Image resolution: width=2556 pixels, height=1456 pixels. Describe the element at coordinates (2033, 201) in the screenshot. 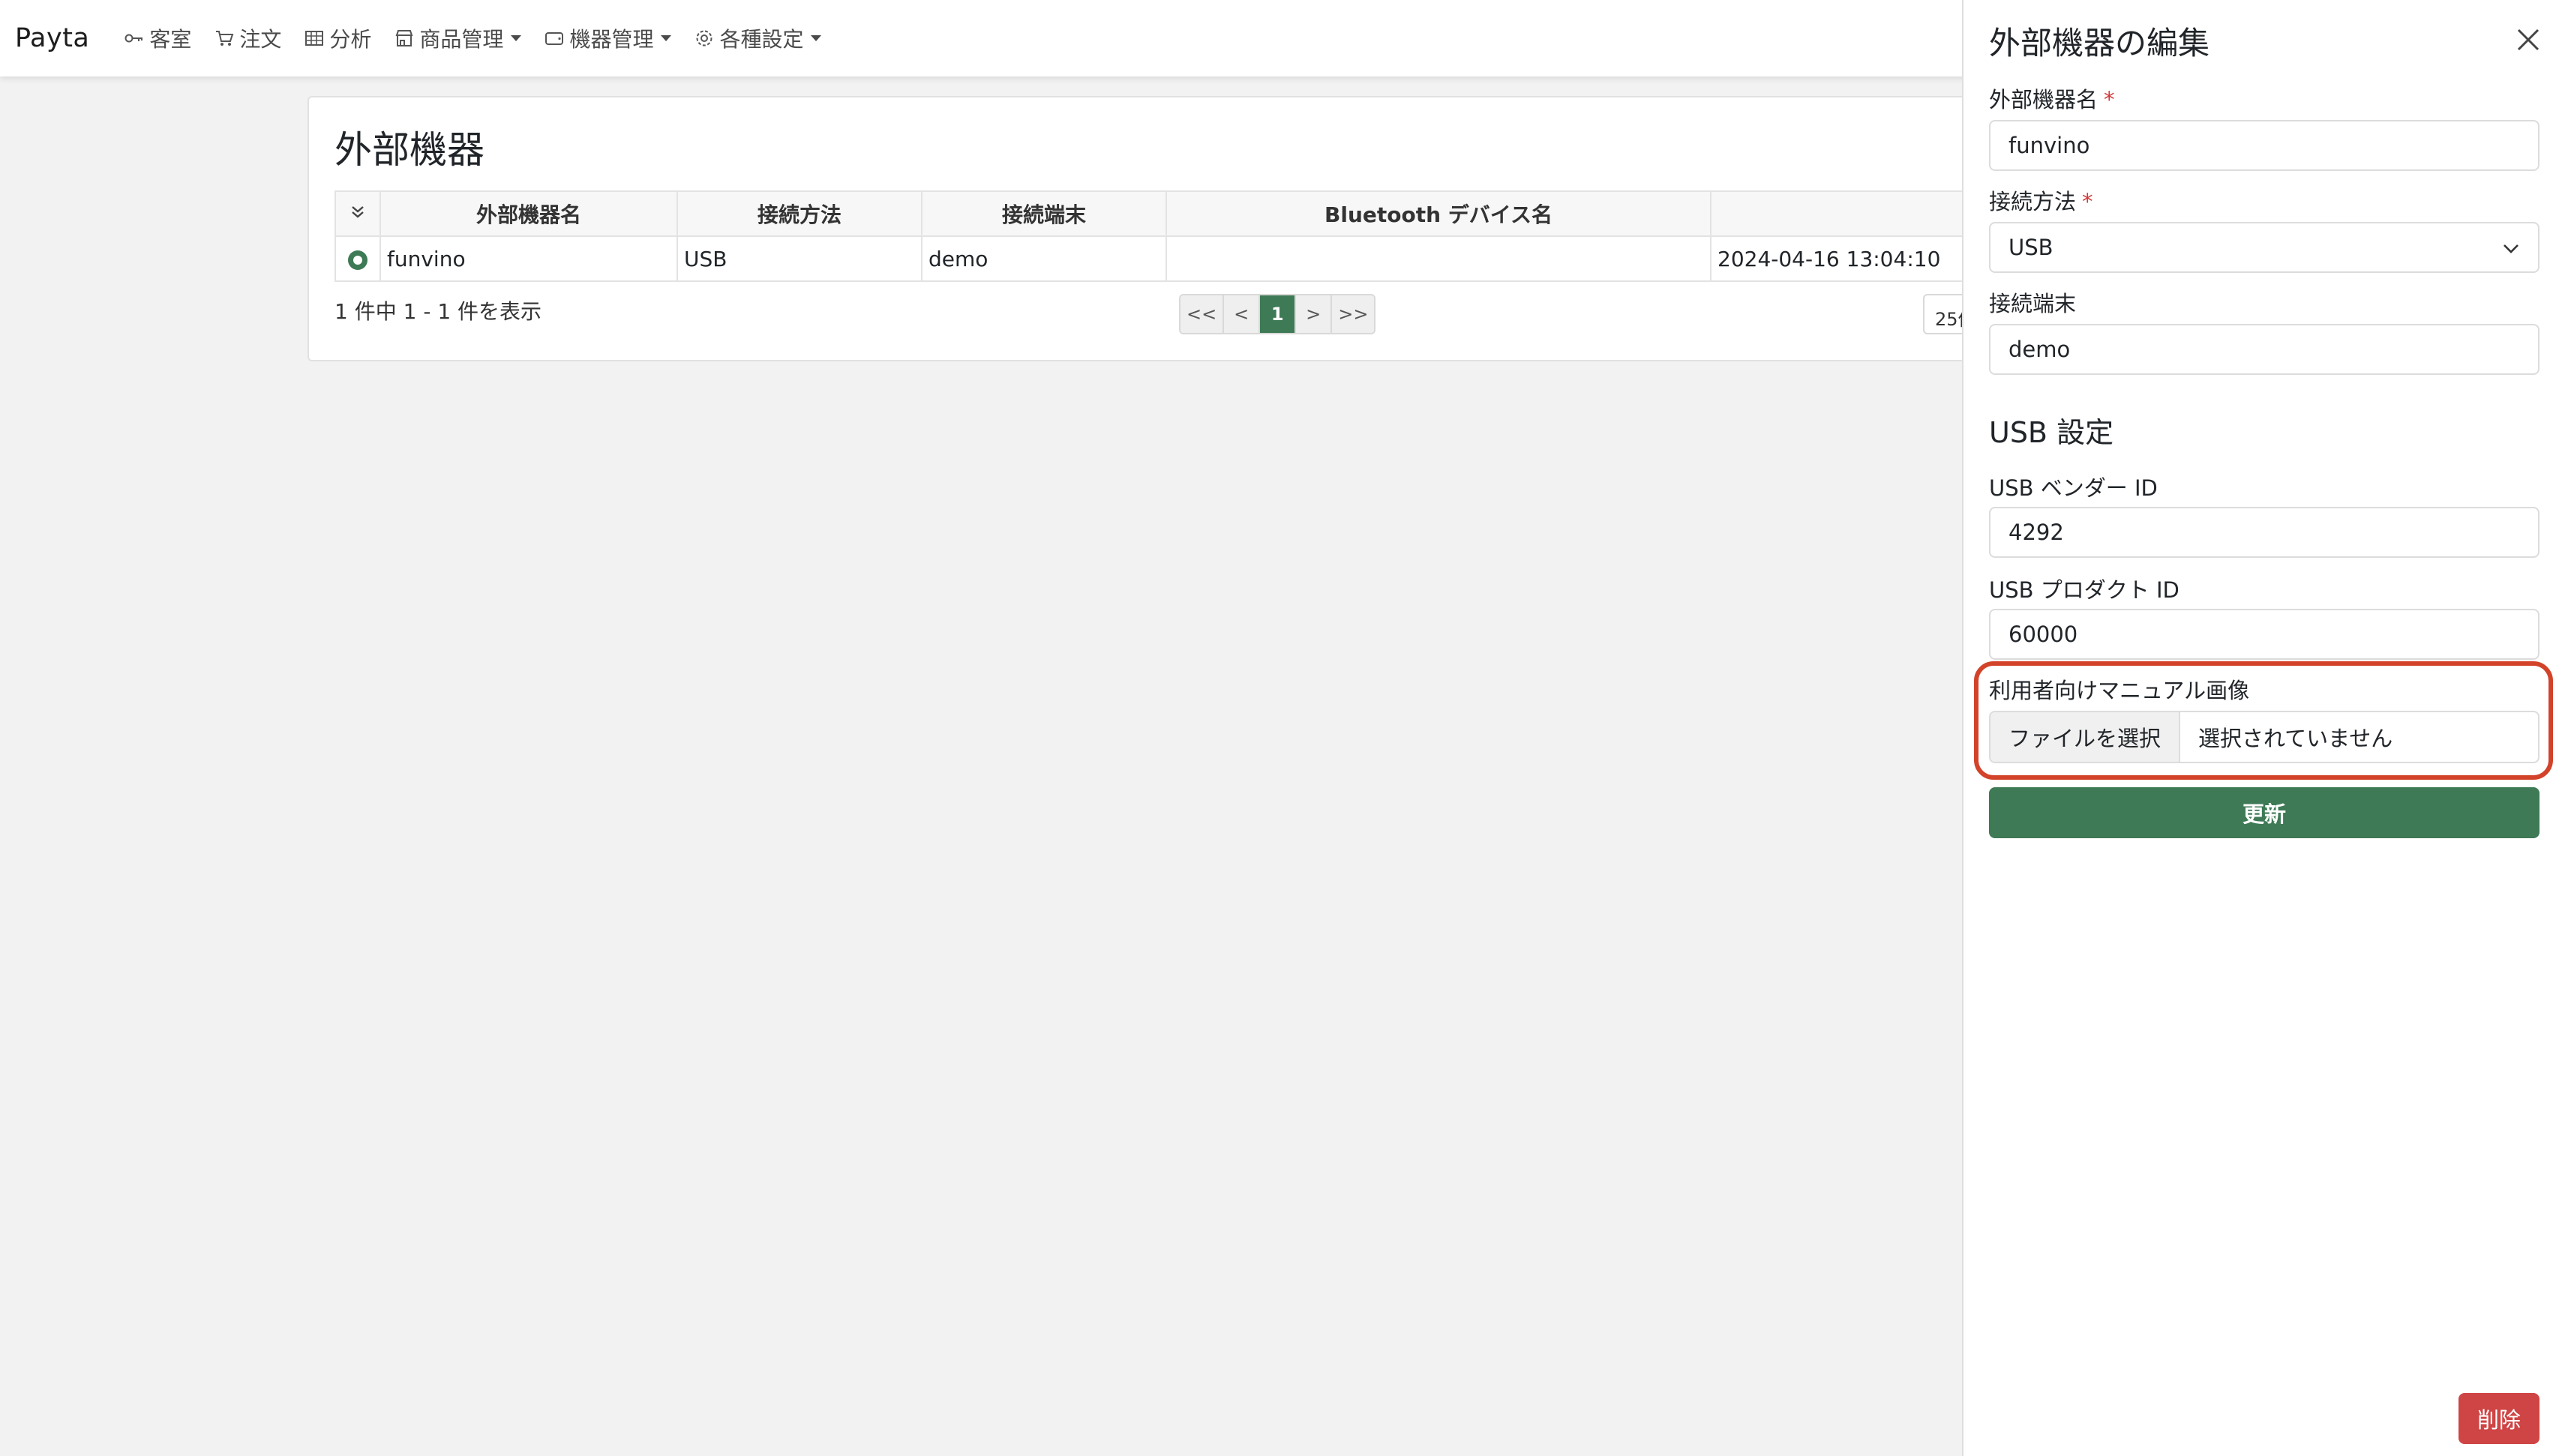

I see `method-label-text: 接続方法` at that location.